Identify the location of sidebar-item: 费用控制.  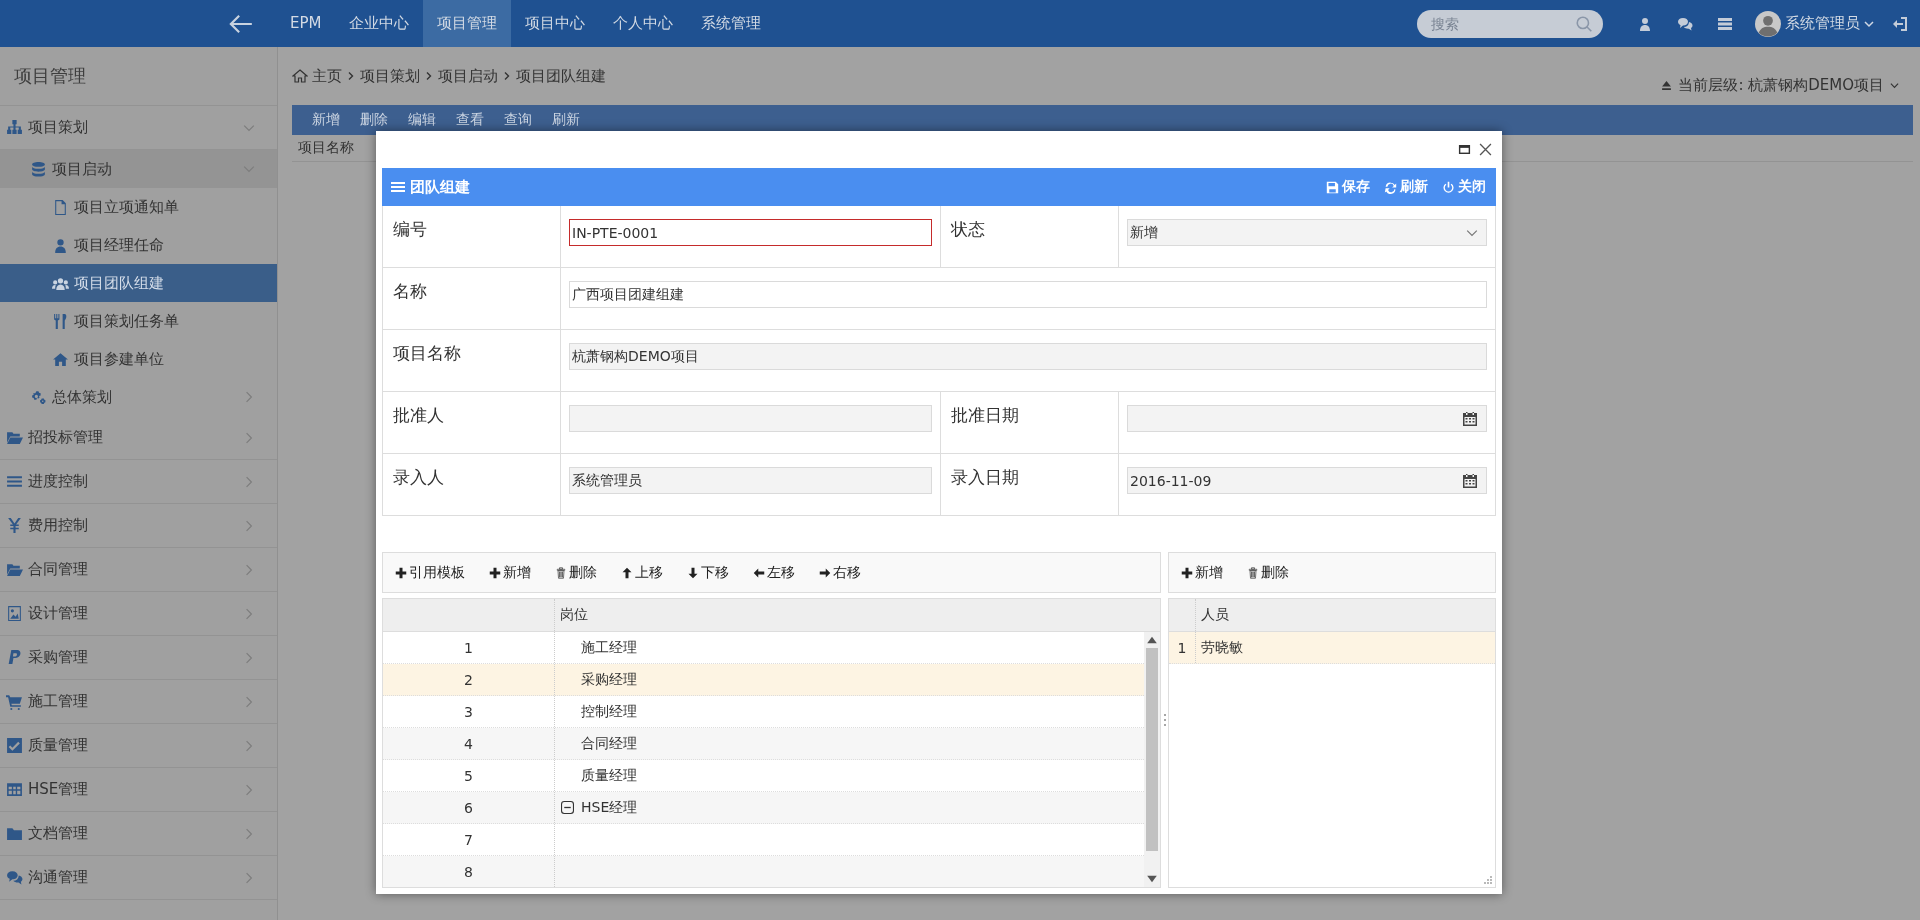
(138, 526).